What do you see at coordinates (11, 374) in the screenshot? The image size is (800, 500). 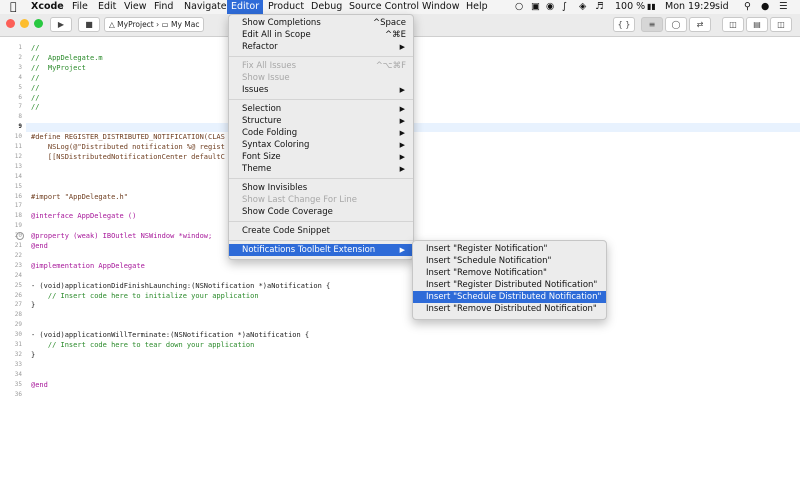 I see `line-number: 34` at bounding box center [11, 374].